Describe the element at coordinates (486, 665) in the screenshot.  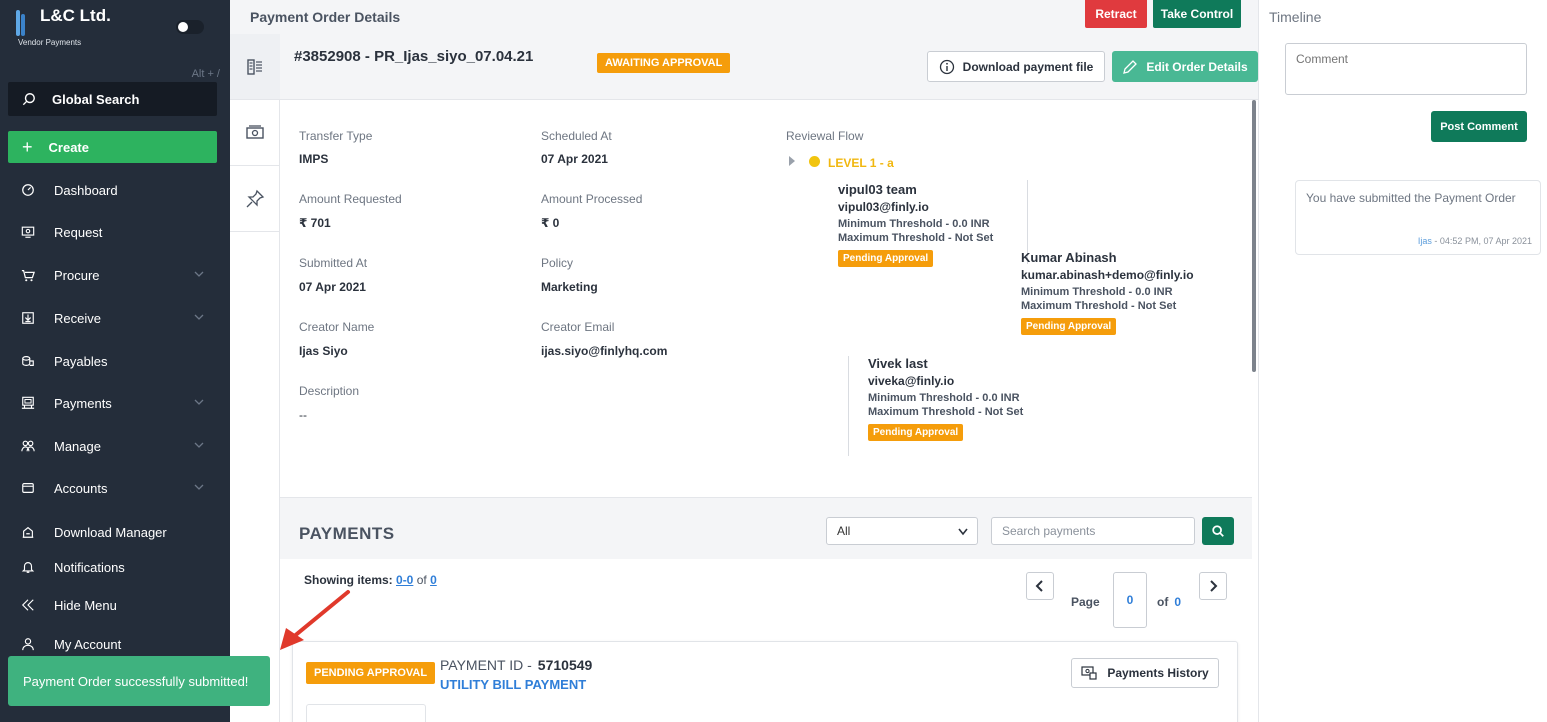
I see `payment-id-label: PAYMENT ID -` at that location.